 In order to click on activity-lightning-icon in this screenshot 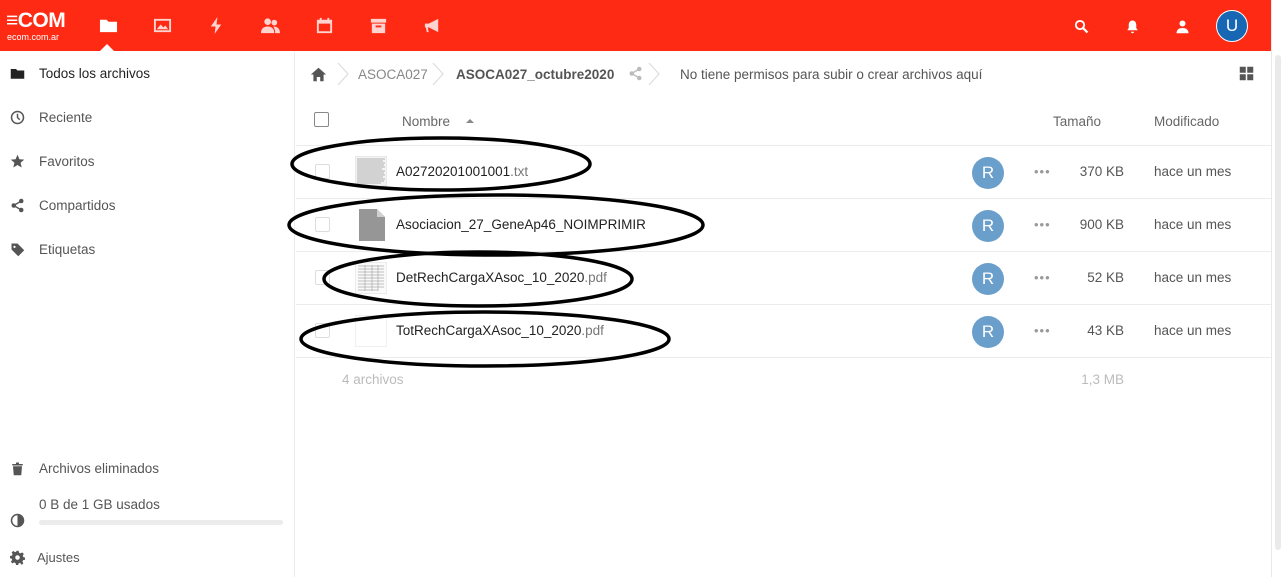, I will do `click(216, 25)`.